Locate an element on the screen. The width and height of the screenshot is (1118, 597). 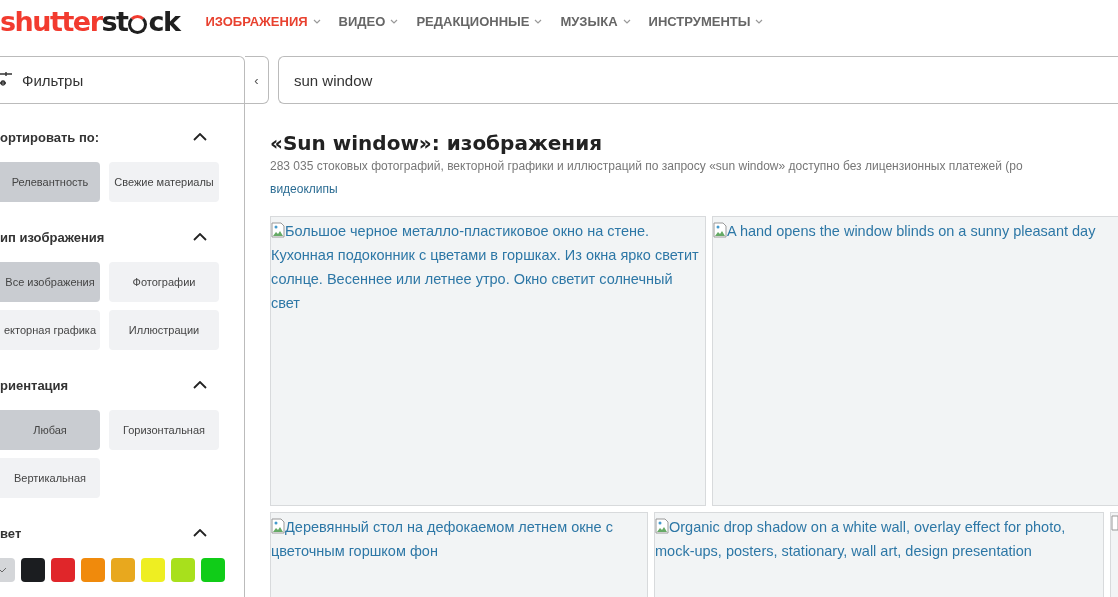
image-alt-text: A hand opens the window blinds on a sunny pleasant day is located at coordinates (904, 231).